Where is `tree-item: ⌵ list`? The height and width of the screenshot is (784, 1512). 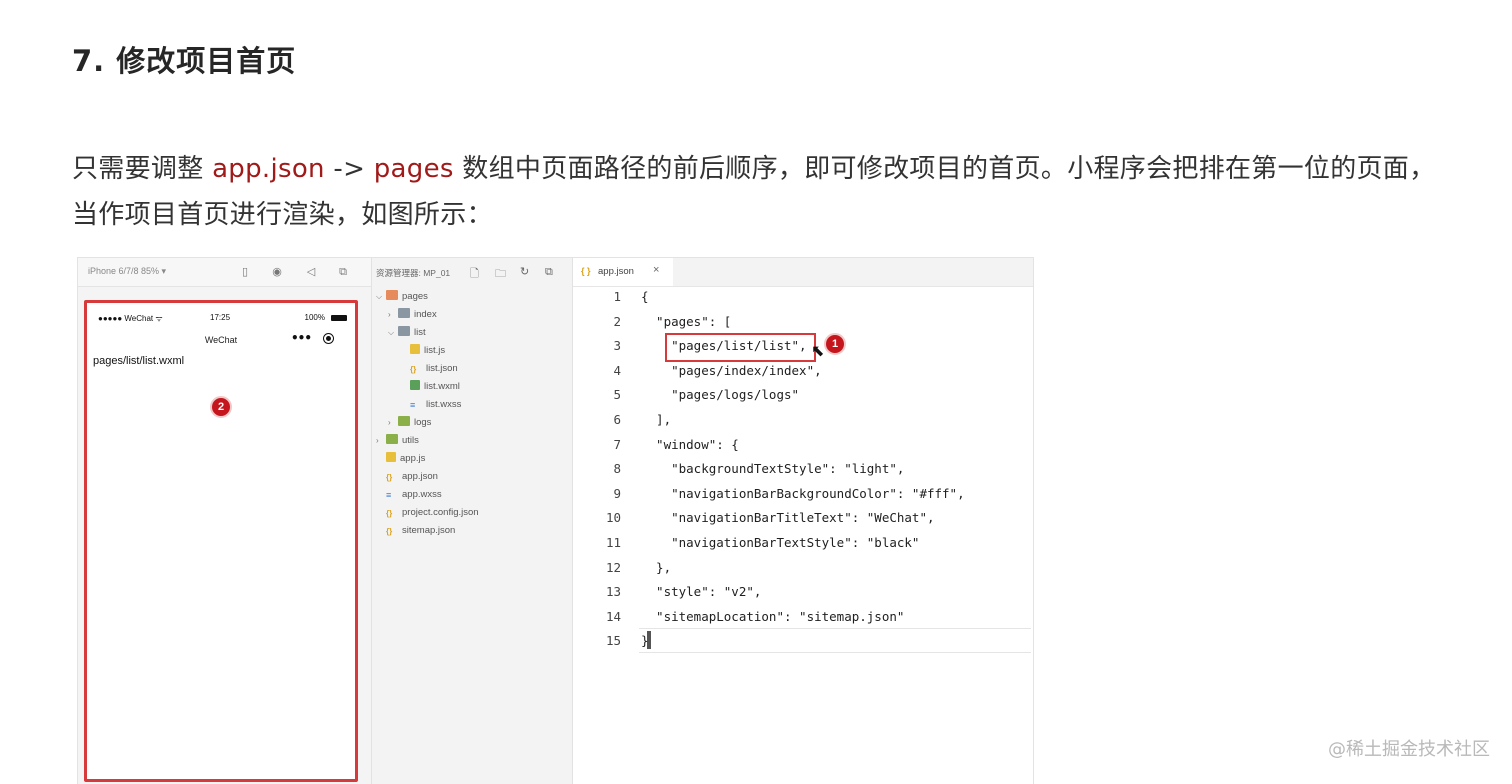 tree-item: ⌵ list is located at coordinates (407, 333).